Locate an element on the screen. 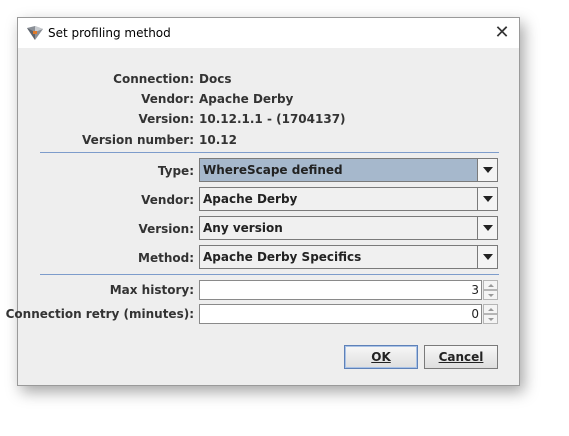 Image resolution: width=569 pixels, height=436 pixels. connection-value: Docs is located at coordinates (215, 79).